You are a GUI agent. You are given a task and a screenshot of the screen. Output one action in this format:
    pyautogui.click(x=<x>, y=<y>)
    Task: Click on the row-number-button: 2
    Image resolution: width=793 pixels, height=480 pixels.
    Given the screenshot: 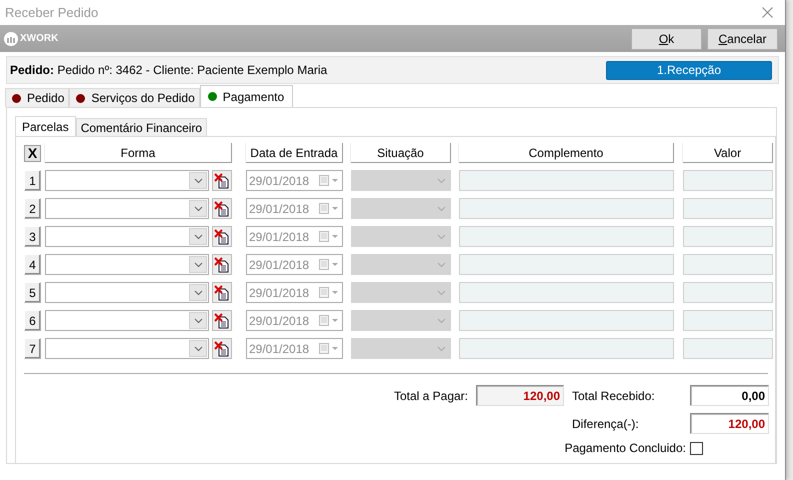 What is the action you would take?
    pyautogui.click(x=32, y=208)
    